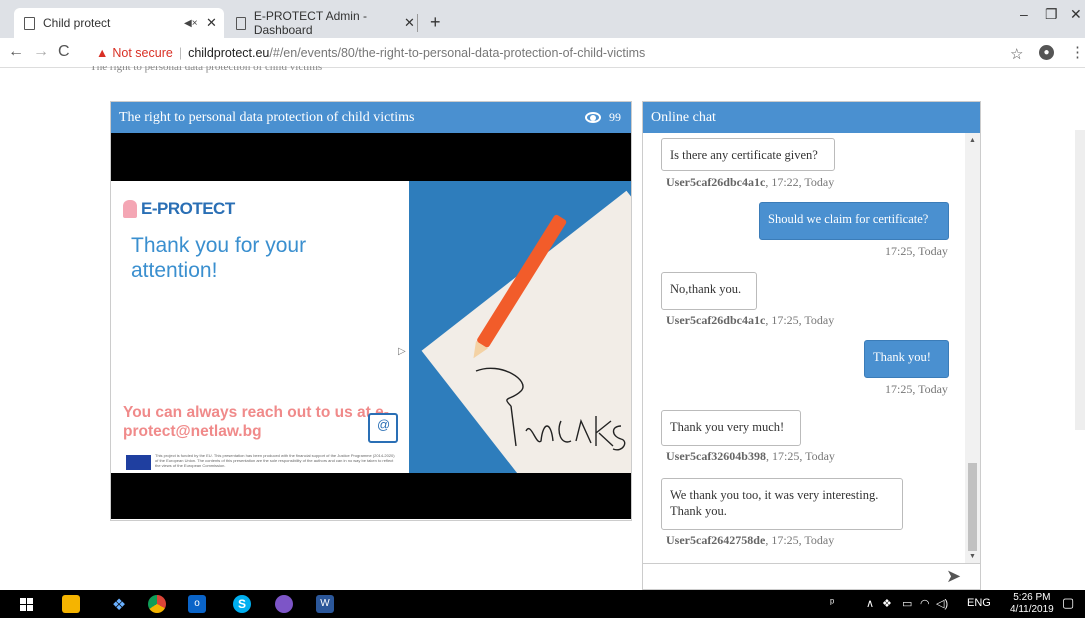 Image resolution: width=1085 pixels, height=618 pixels. I want to click on new-tab-icon: +, so click(435, 22).